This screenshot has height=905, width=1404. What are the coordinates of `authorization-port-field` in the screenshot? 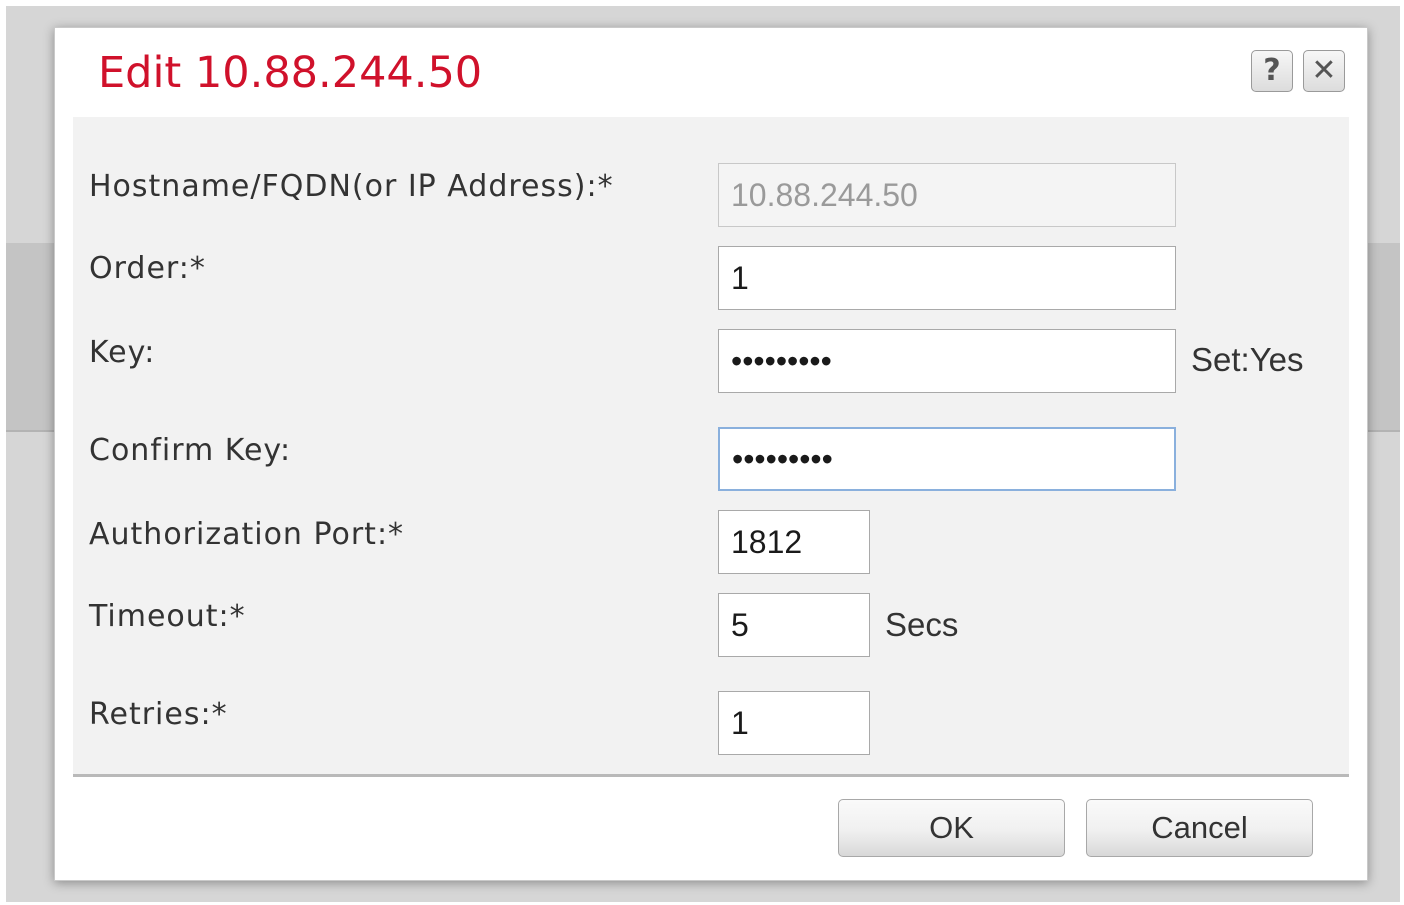 It's located at (794, 542).